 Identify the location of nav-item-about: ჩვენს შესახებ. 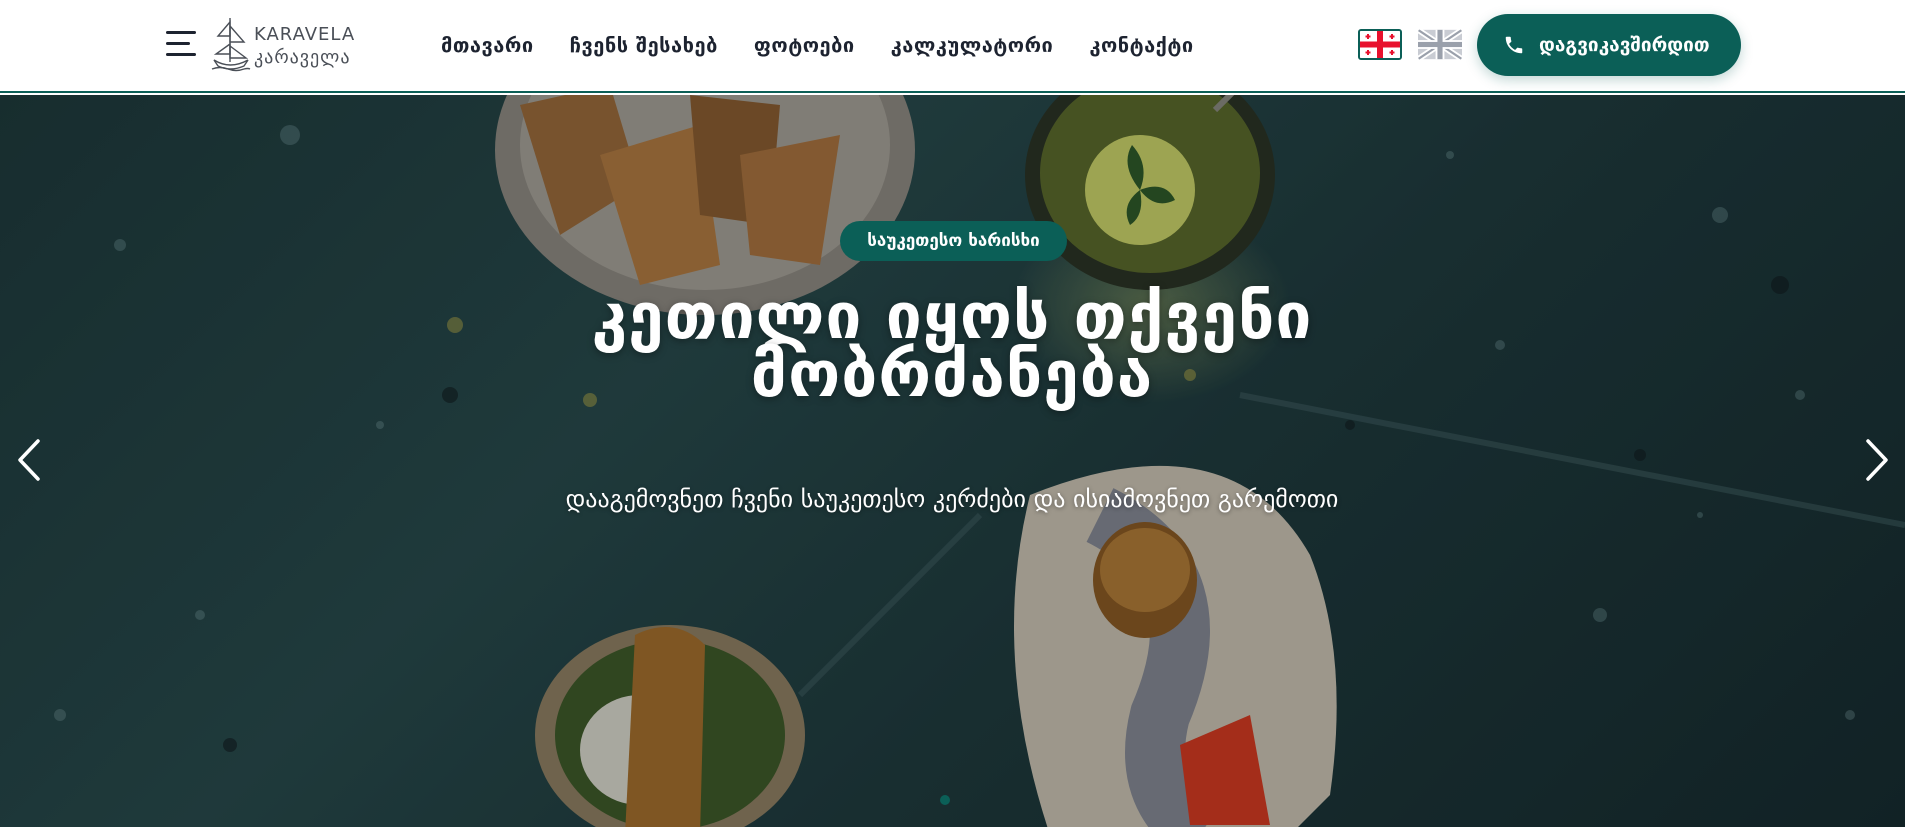
(644, 45).